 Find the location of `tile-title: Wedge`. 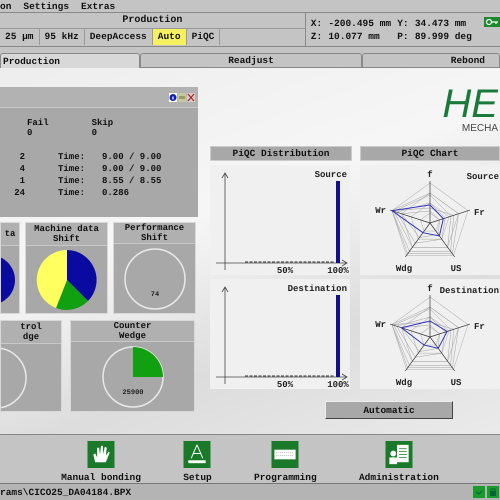

tile-title: Wedge is located at coordinates (132, 336).